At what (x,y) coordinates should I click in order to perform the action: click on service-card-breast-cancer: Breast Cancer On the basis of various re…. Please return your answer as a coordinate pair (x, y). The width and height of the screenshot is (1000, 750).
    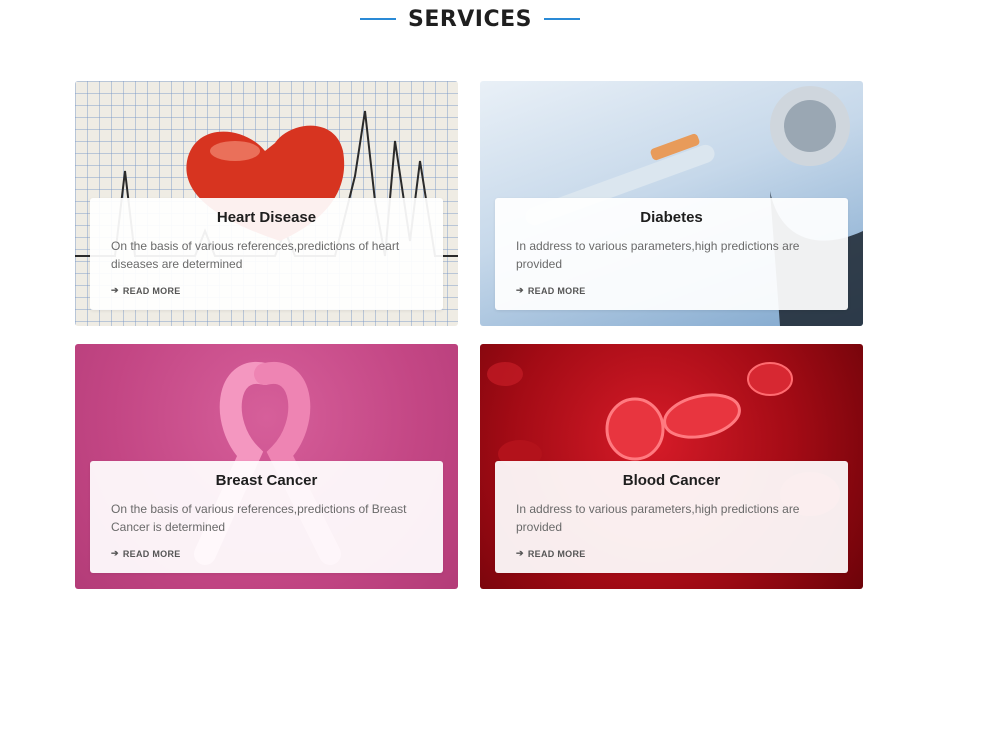
    Looking at the image, I should click on (266, 466).